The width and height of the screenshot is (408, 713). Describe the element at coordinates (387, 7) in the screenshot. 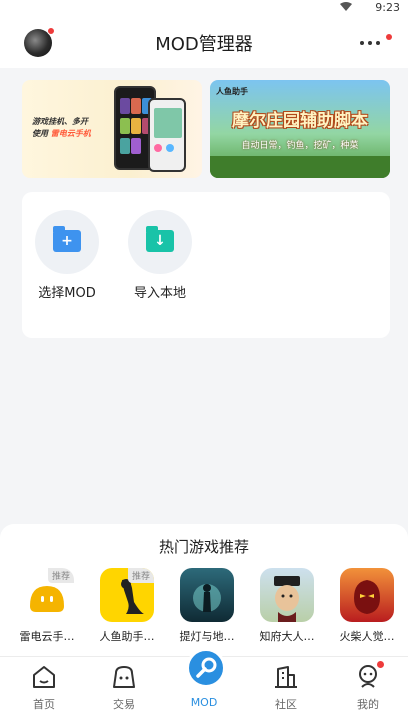

I see `status-time: 9:23` at that location.